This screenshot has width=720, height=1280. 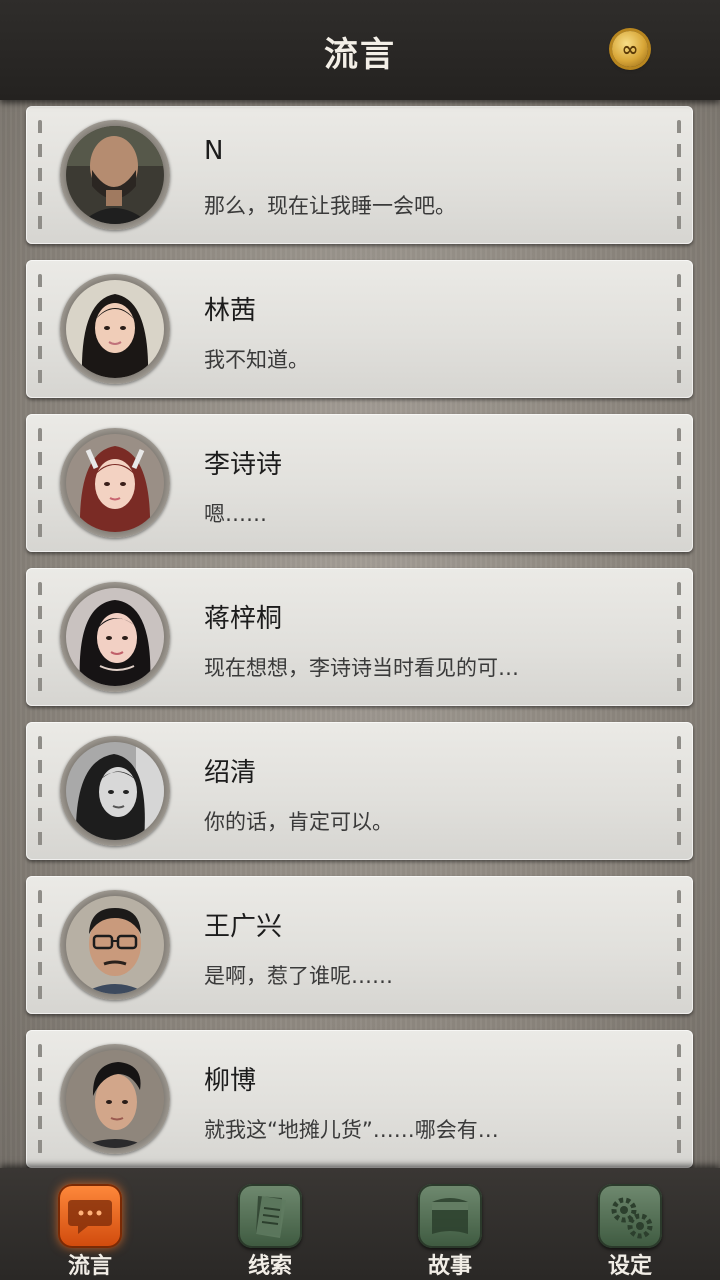 What do you see at coordinates (449, 1266) in the screenshot?
I see `tab-label: 故事` at bounding box center [449, 1266].